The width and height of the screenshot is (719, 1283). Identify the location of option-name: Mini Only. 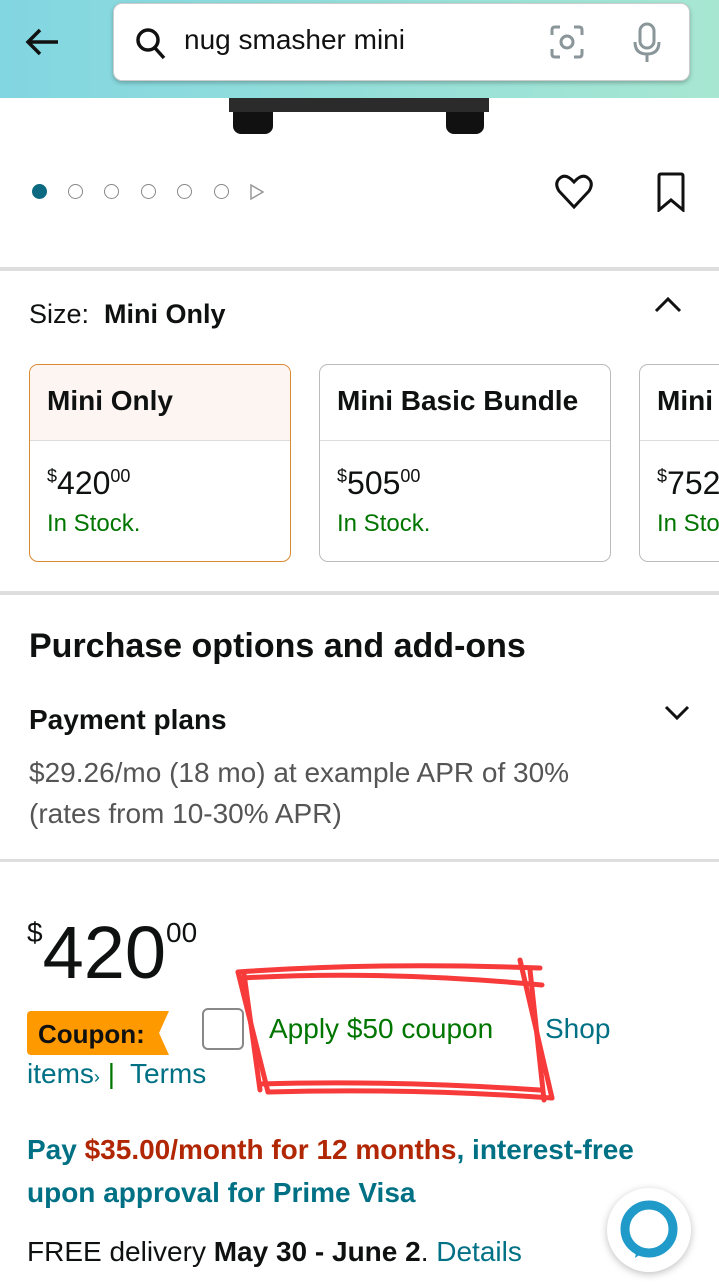
(160, 403).